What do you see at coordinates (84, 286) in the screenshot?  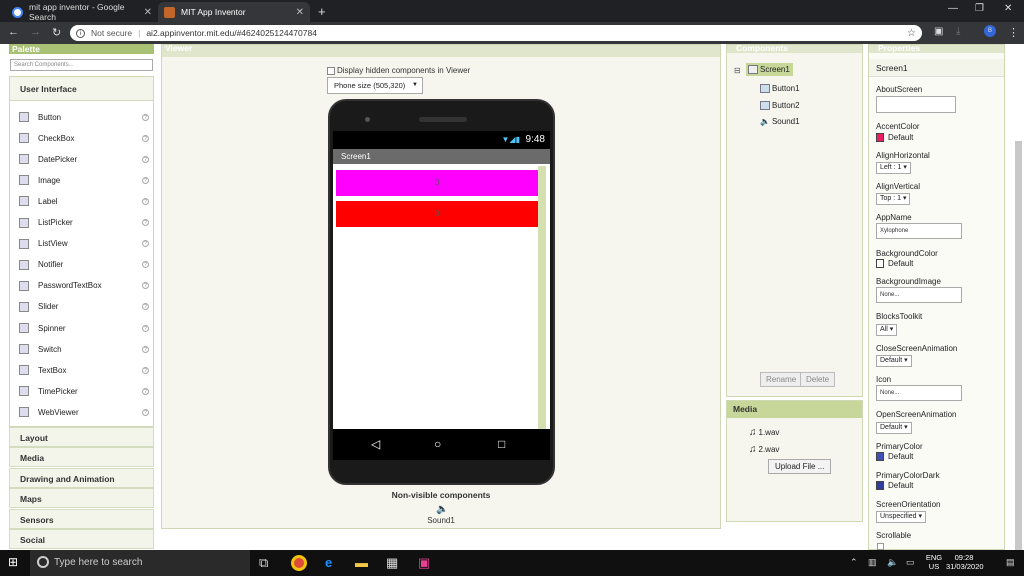 I see `palette-item-passwordtextbox: PasswordTextBox?` at bounding box center [84, 286].